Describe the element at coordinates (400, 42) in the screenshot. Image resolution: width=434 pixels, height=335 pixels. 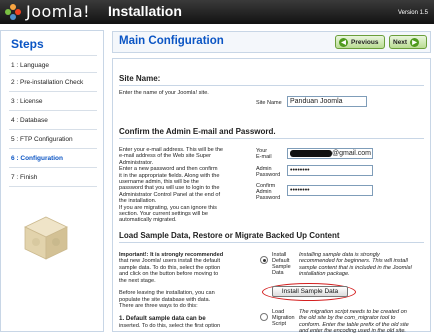
I see `next-label: Next` at that location.